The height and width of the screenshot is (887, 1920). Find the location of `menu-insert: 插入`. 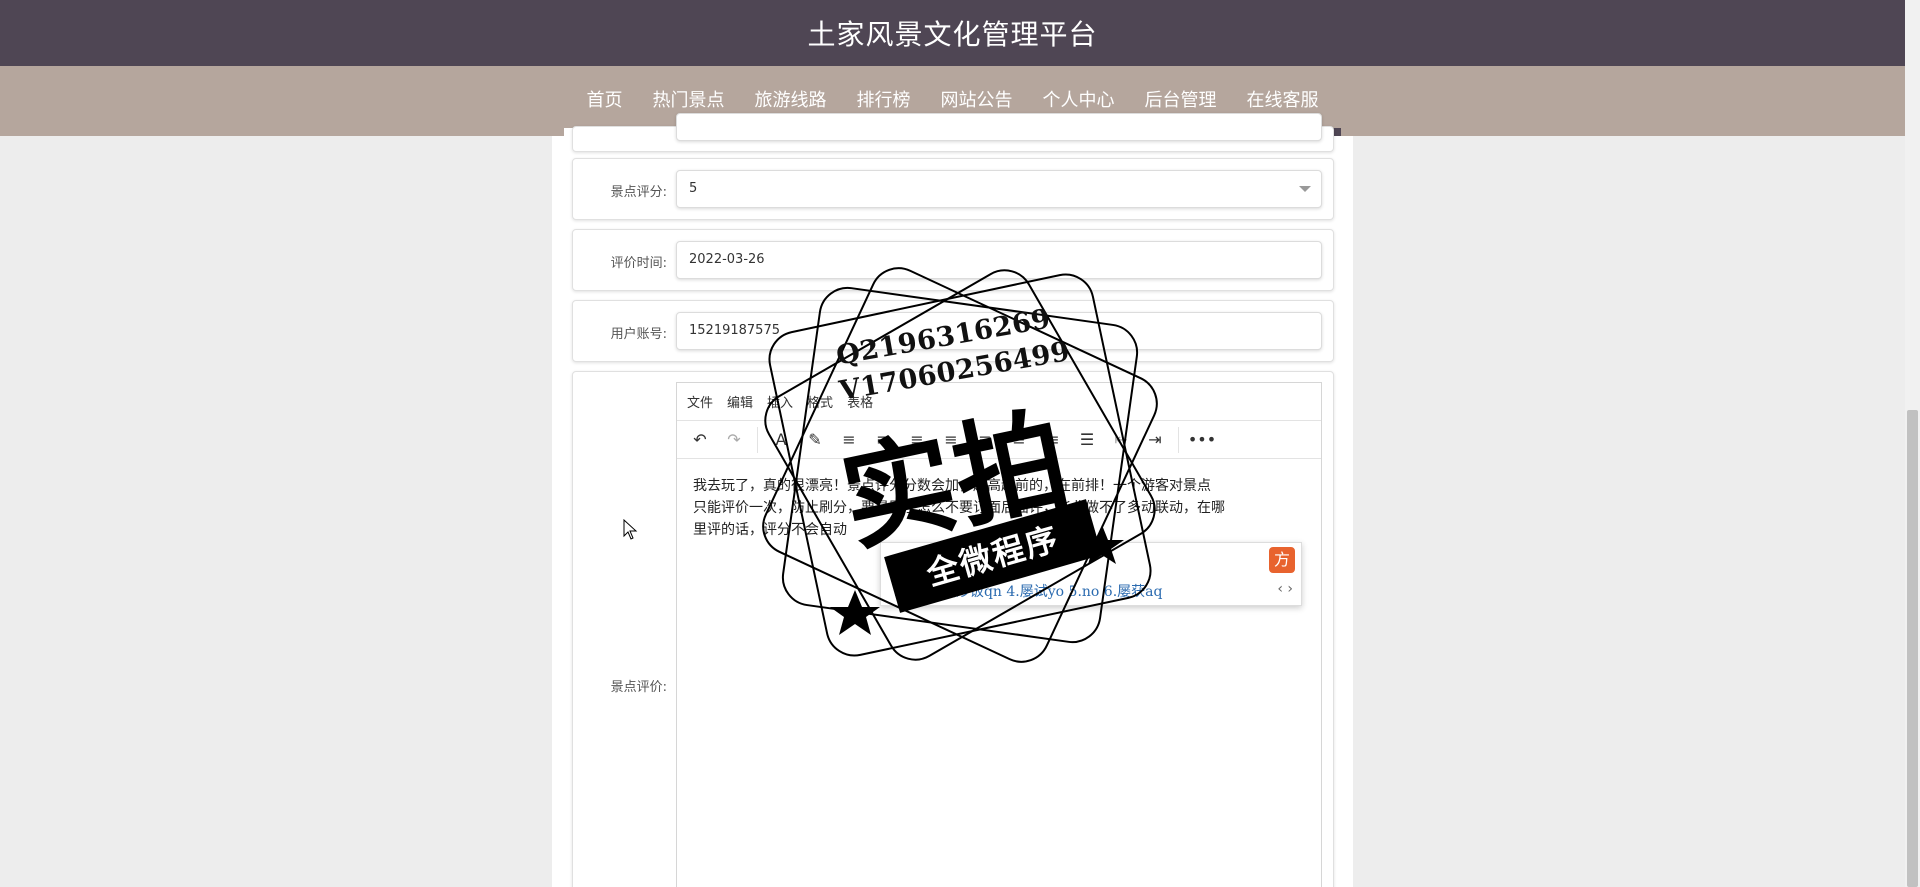

menu-insert: 插入 is located at coordinates (780, 401).